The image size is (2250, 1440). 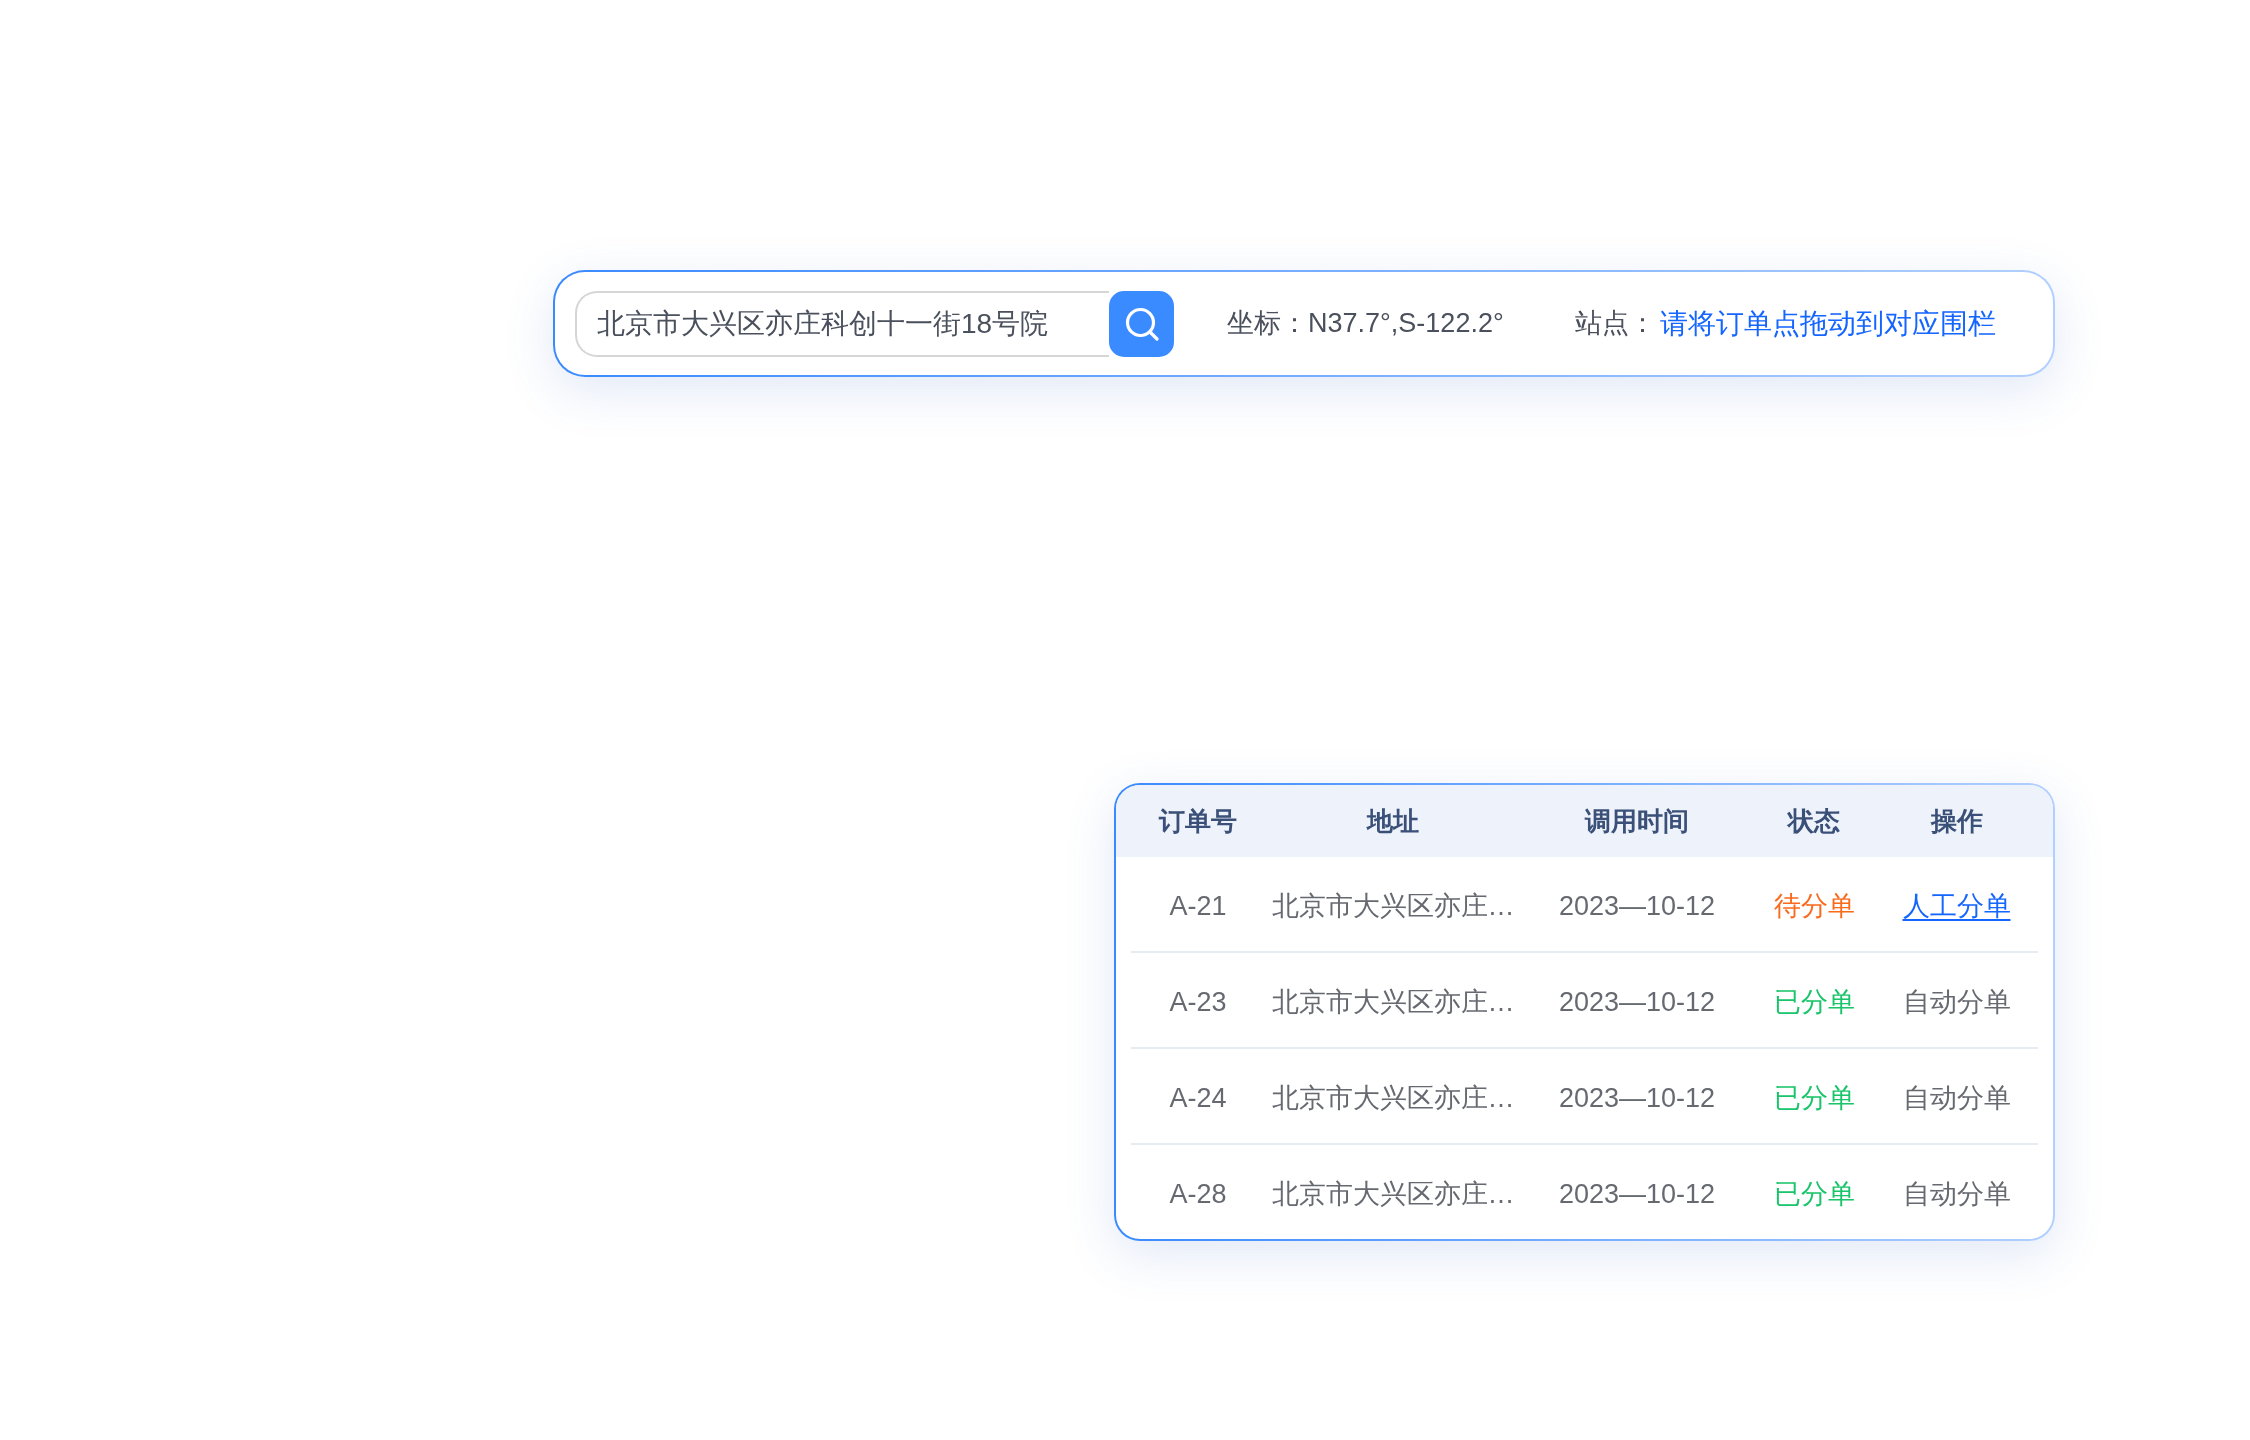 What do you see at coordinates (1637, 821) in the screenshot?
I see `column-header: 调用时间` at bounding box center [1637, 821].